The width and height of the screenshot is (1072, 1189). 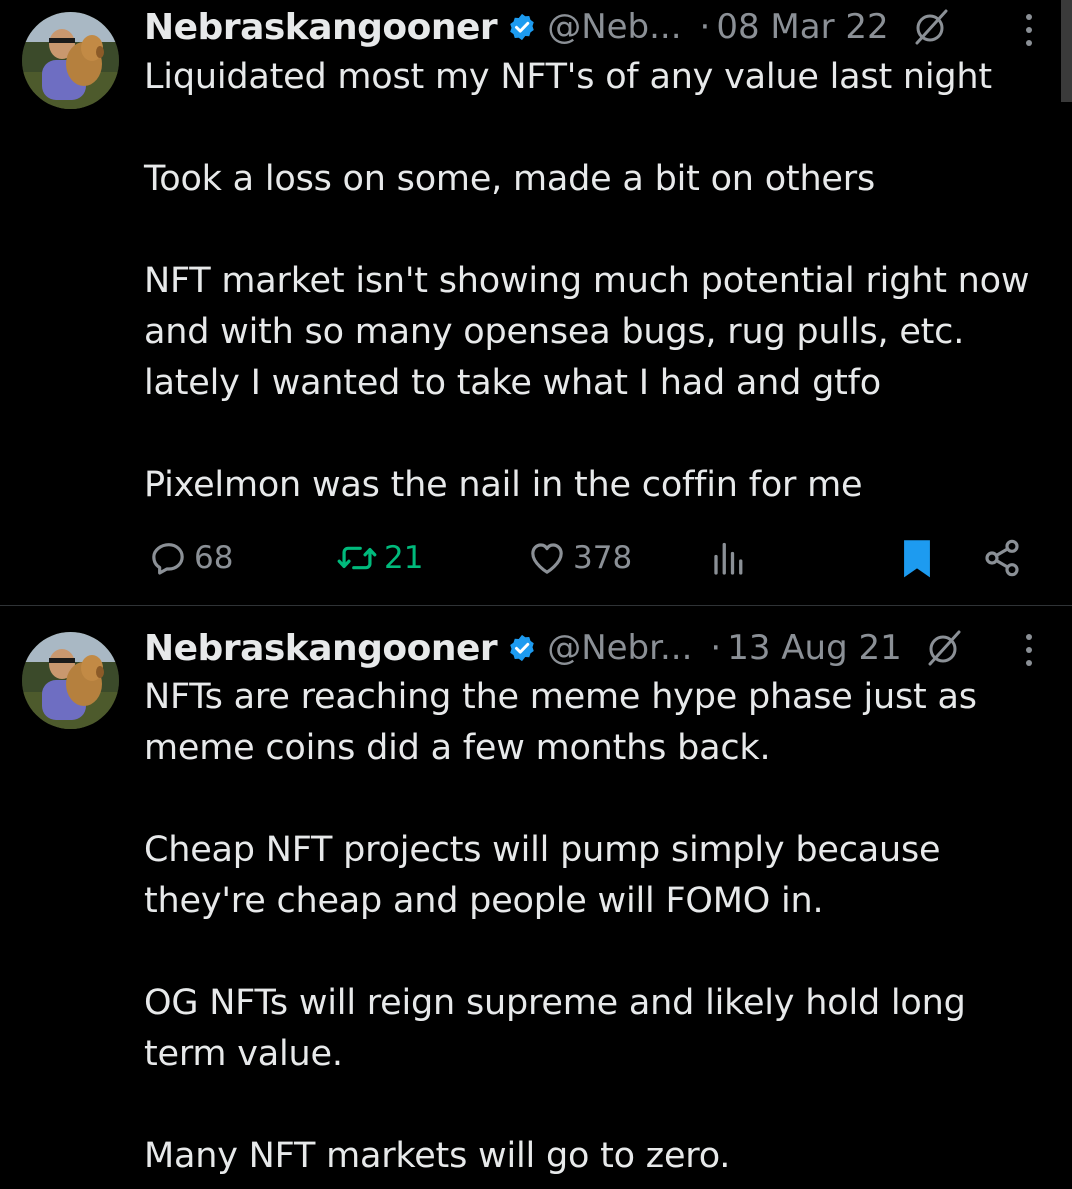 I want to click on bookmark-icon, so click(x=917, y=559).